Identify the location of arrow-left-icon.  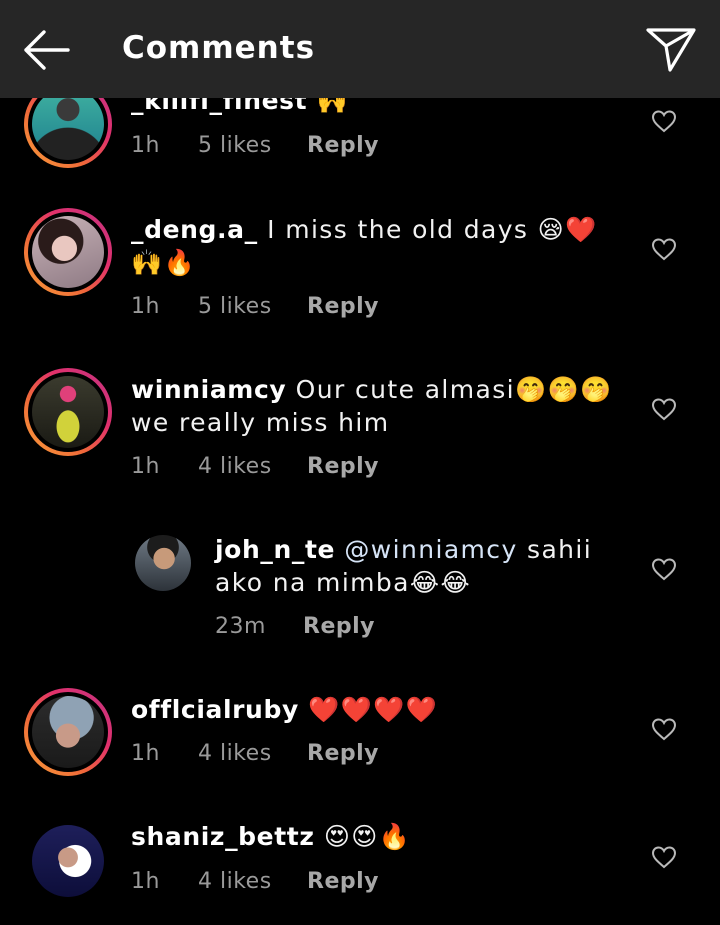
(46, 50).